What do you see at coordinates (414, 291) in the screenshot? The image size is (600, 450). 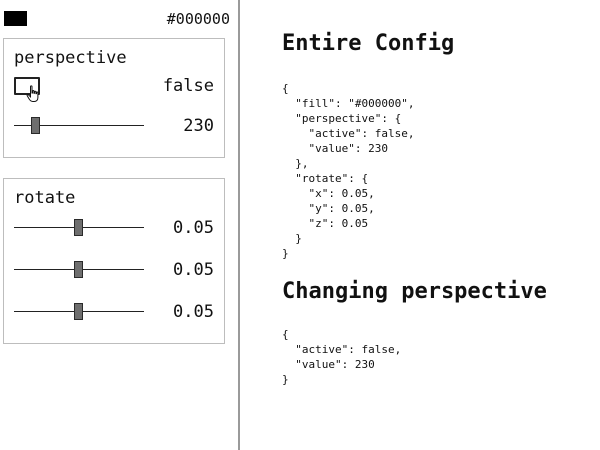 I see `changing-perspective-heading: Changing perspective` at bounding box center [414, 291].